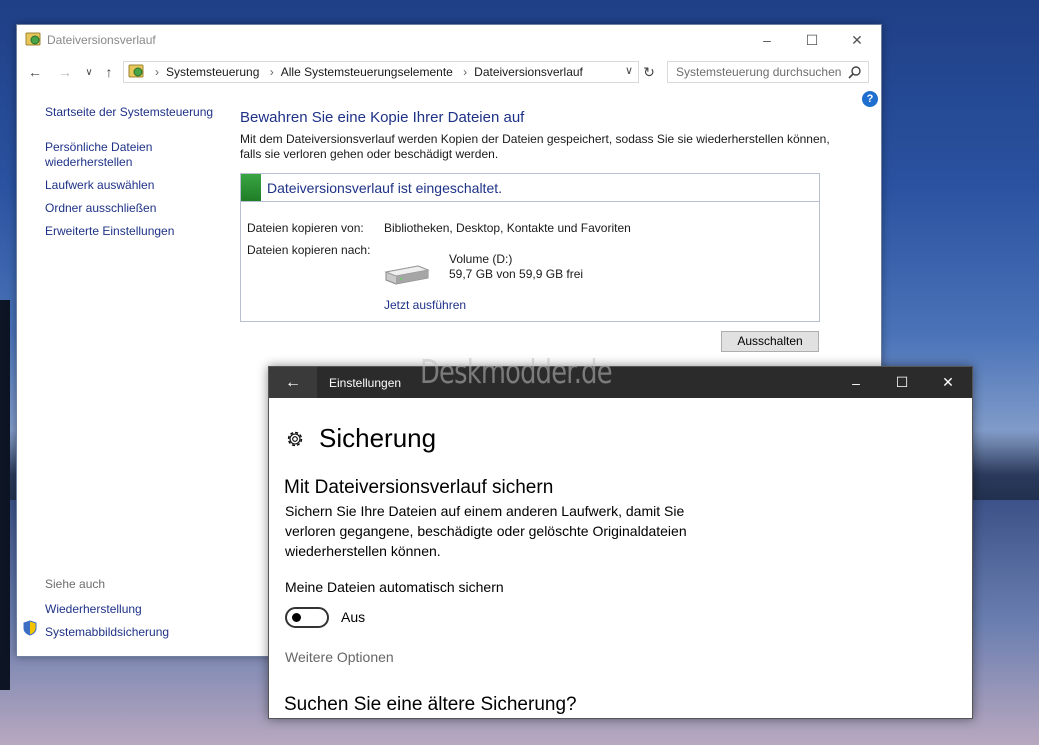 Image resolution: width=1039 pixels, height=745 pixels. I want to click on drive-icon, so click(407, 275).